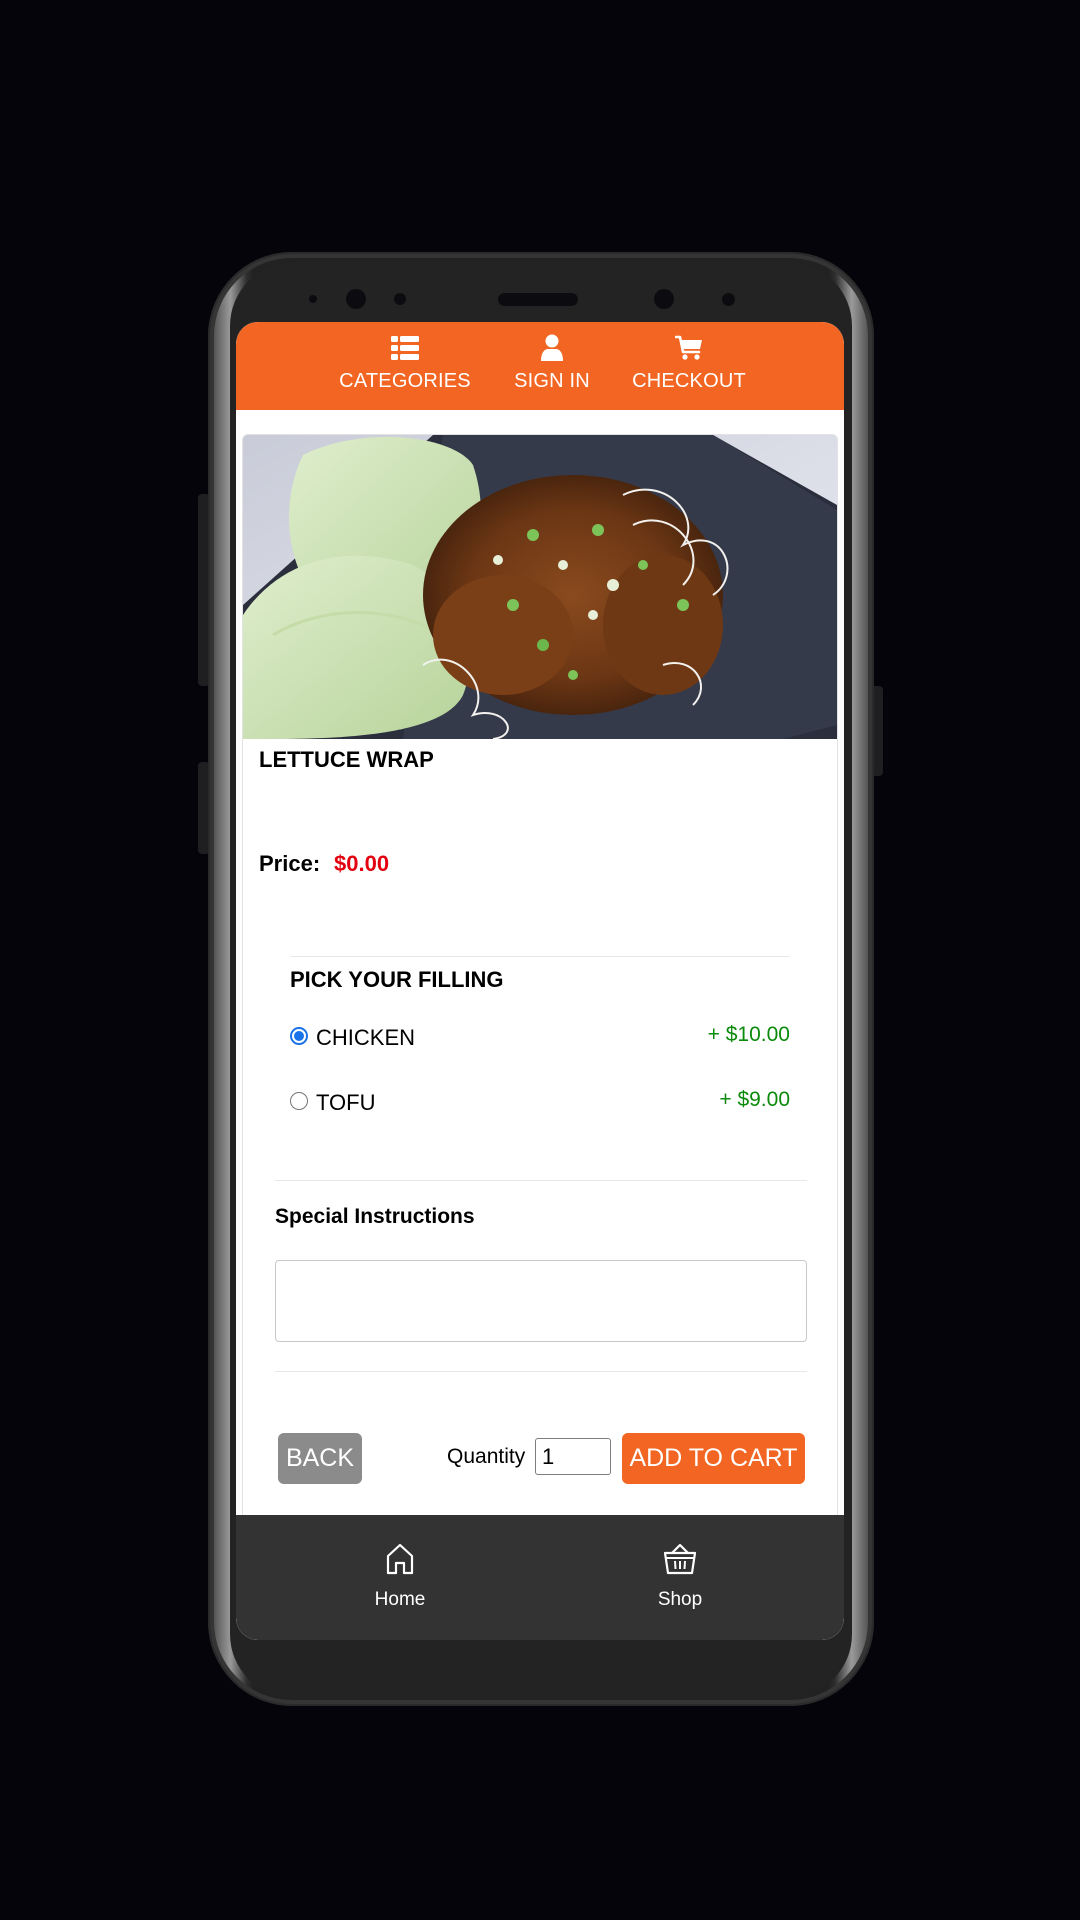  I want to click on radio-tofu, so click(299, 1101).